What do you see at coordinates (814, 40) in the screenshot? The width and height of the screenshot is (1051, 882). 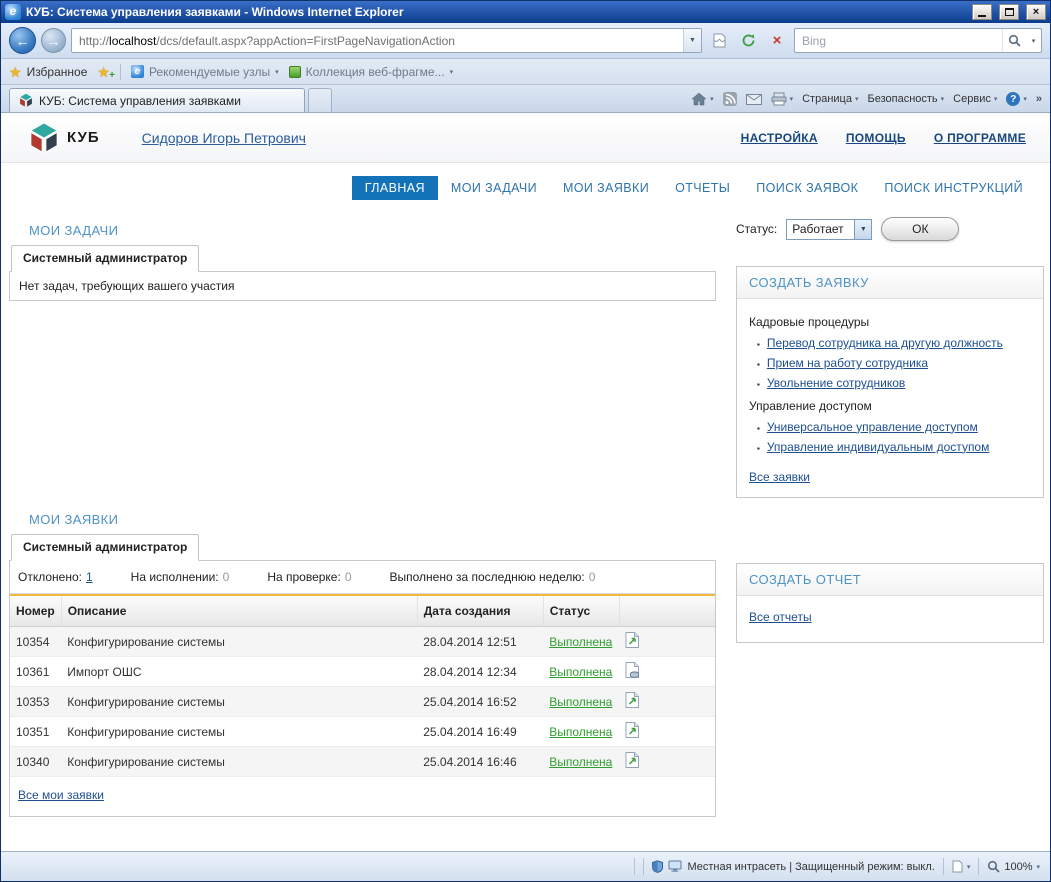 I see `search-placeholder: Bing` at bounding box center [814, 40].